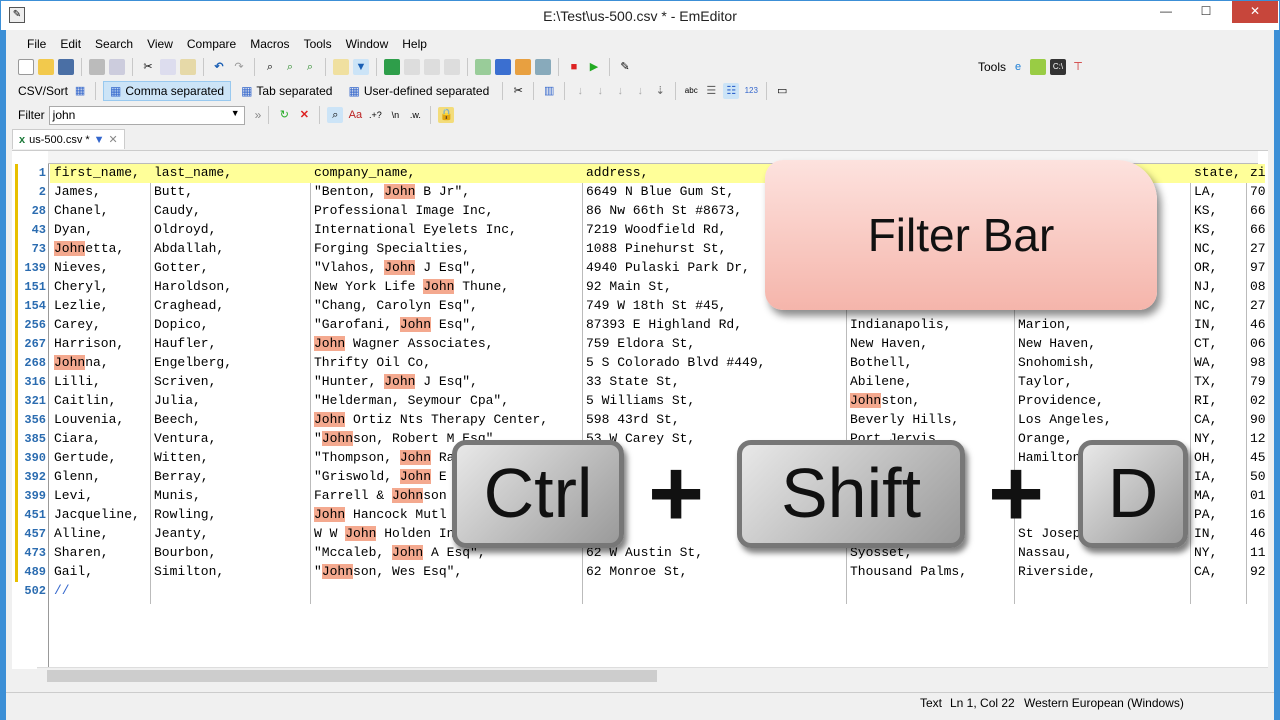 The height and width of the screenshot is (720, 1280). I want to click on cell: Harrison,, so click(100, 345).